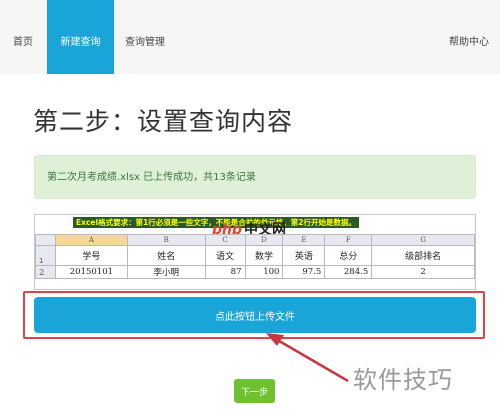 Image resolution: width=500 pixels, height=415 pixels. What do you see at coordinates (307, 358) in the screenshot?
I see `arrow-icon` at bounding box center [307, 358].